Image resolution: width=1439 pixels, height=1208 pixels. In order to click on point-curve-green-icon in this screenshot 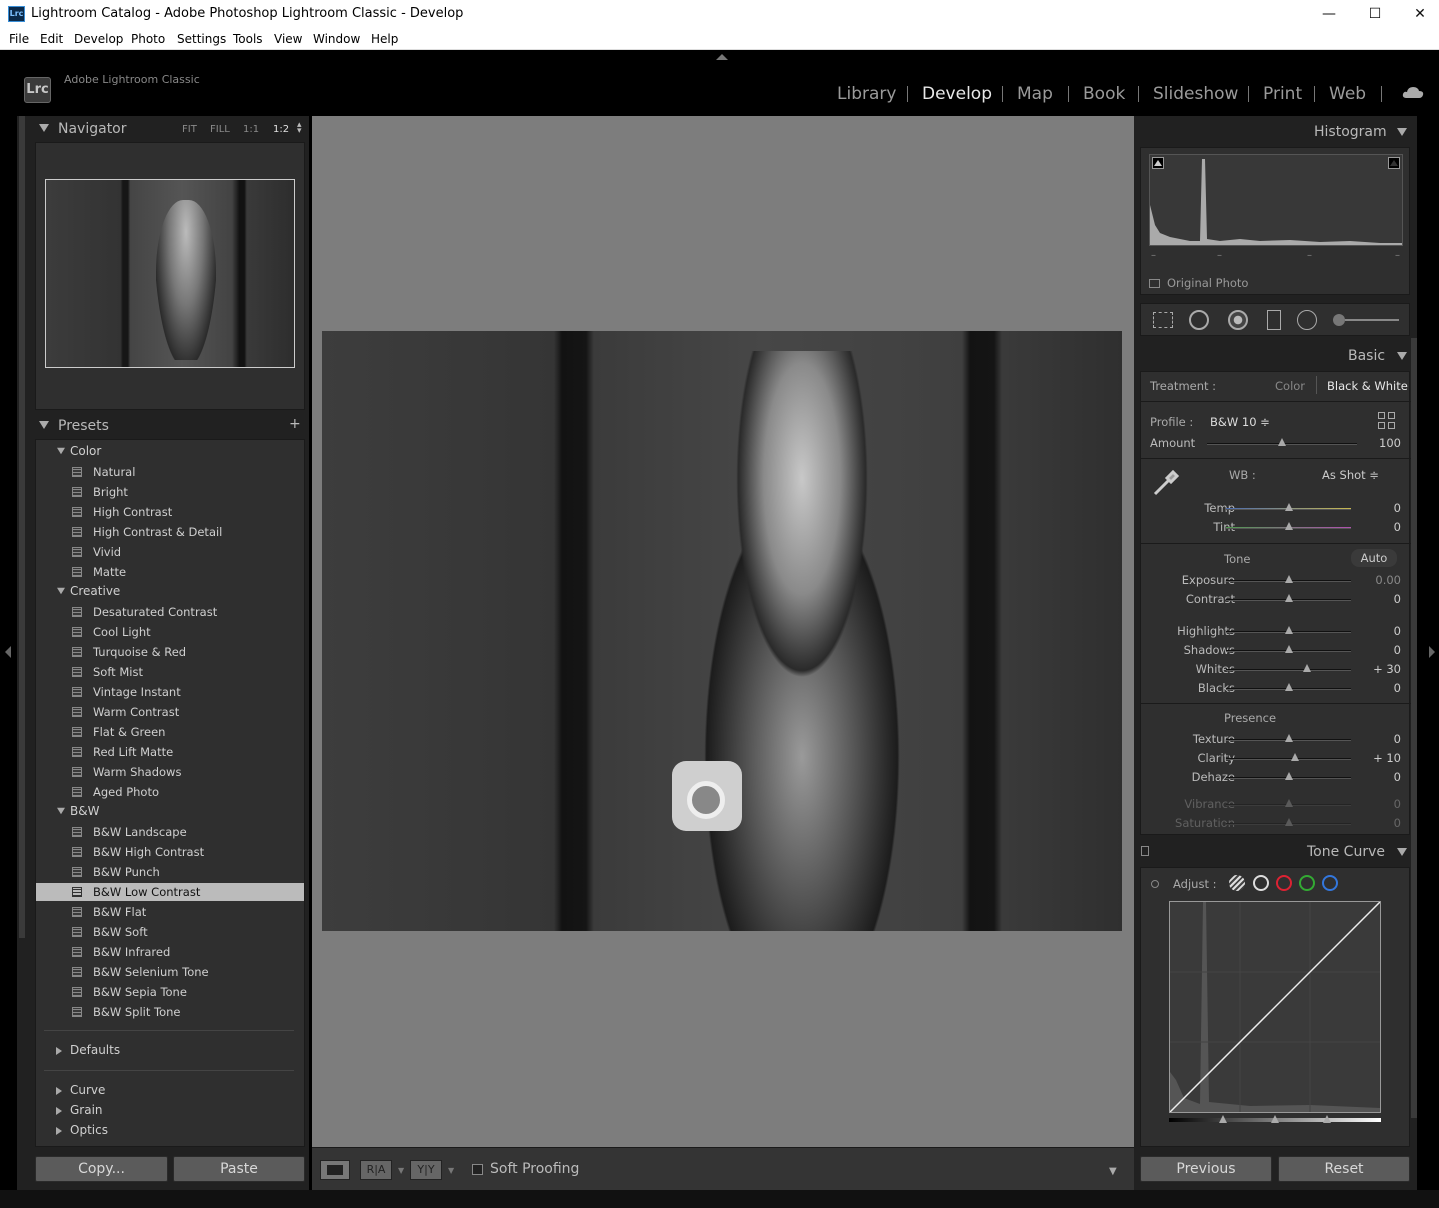, I will do `click(1307, 883)`.